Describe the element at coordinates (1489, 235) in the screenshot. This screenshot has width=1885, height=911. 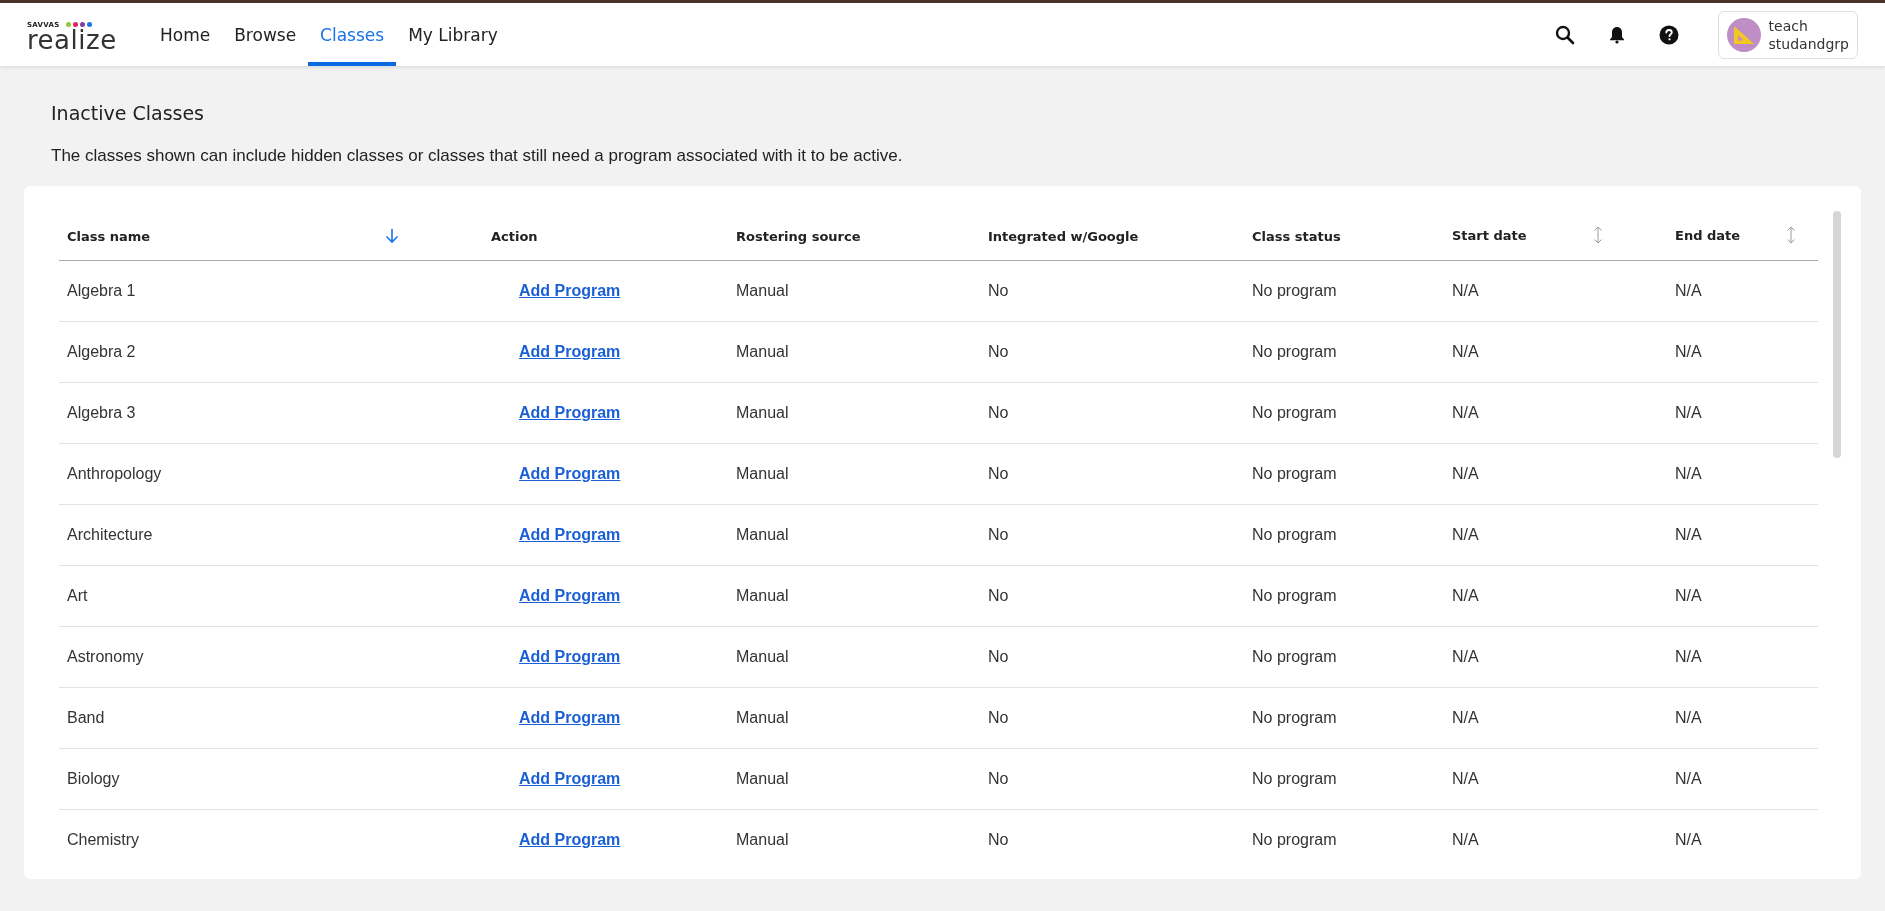
I see `column-header: Start date` at that location.